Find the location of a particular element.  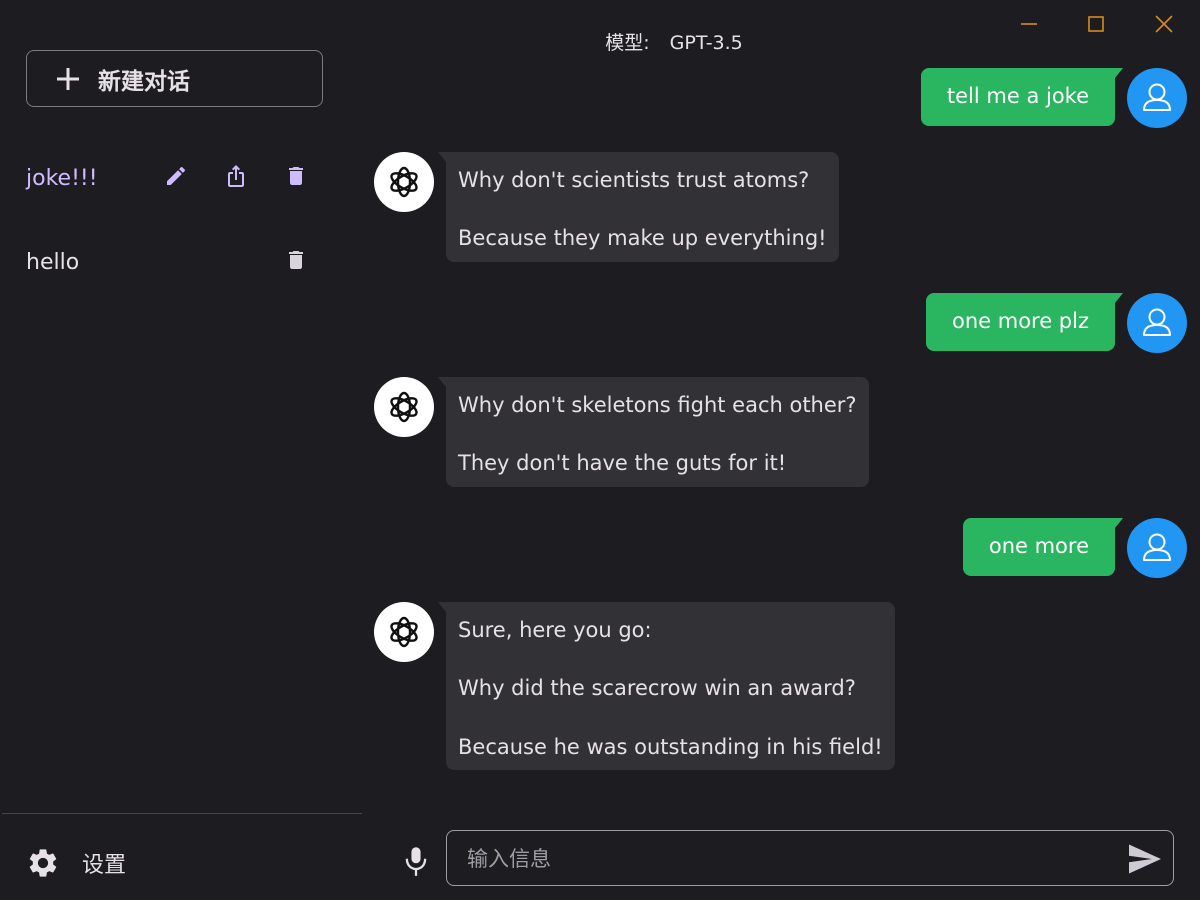

new-chat-button: 新建对话 is located at coordinates (174, 78).